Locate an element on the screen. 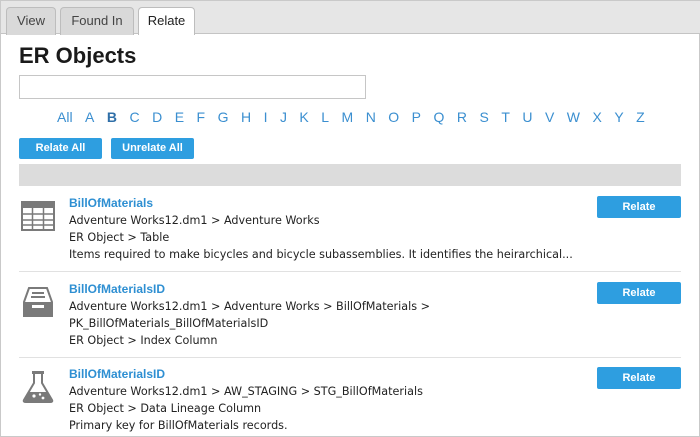 This screenshot has width=700, height=437. alpha-j: J is located at coordinates (283, 117).